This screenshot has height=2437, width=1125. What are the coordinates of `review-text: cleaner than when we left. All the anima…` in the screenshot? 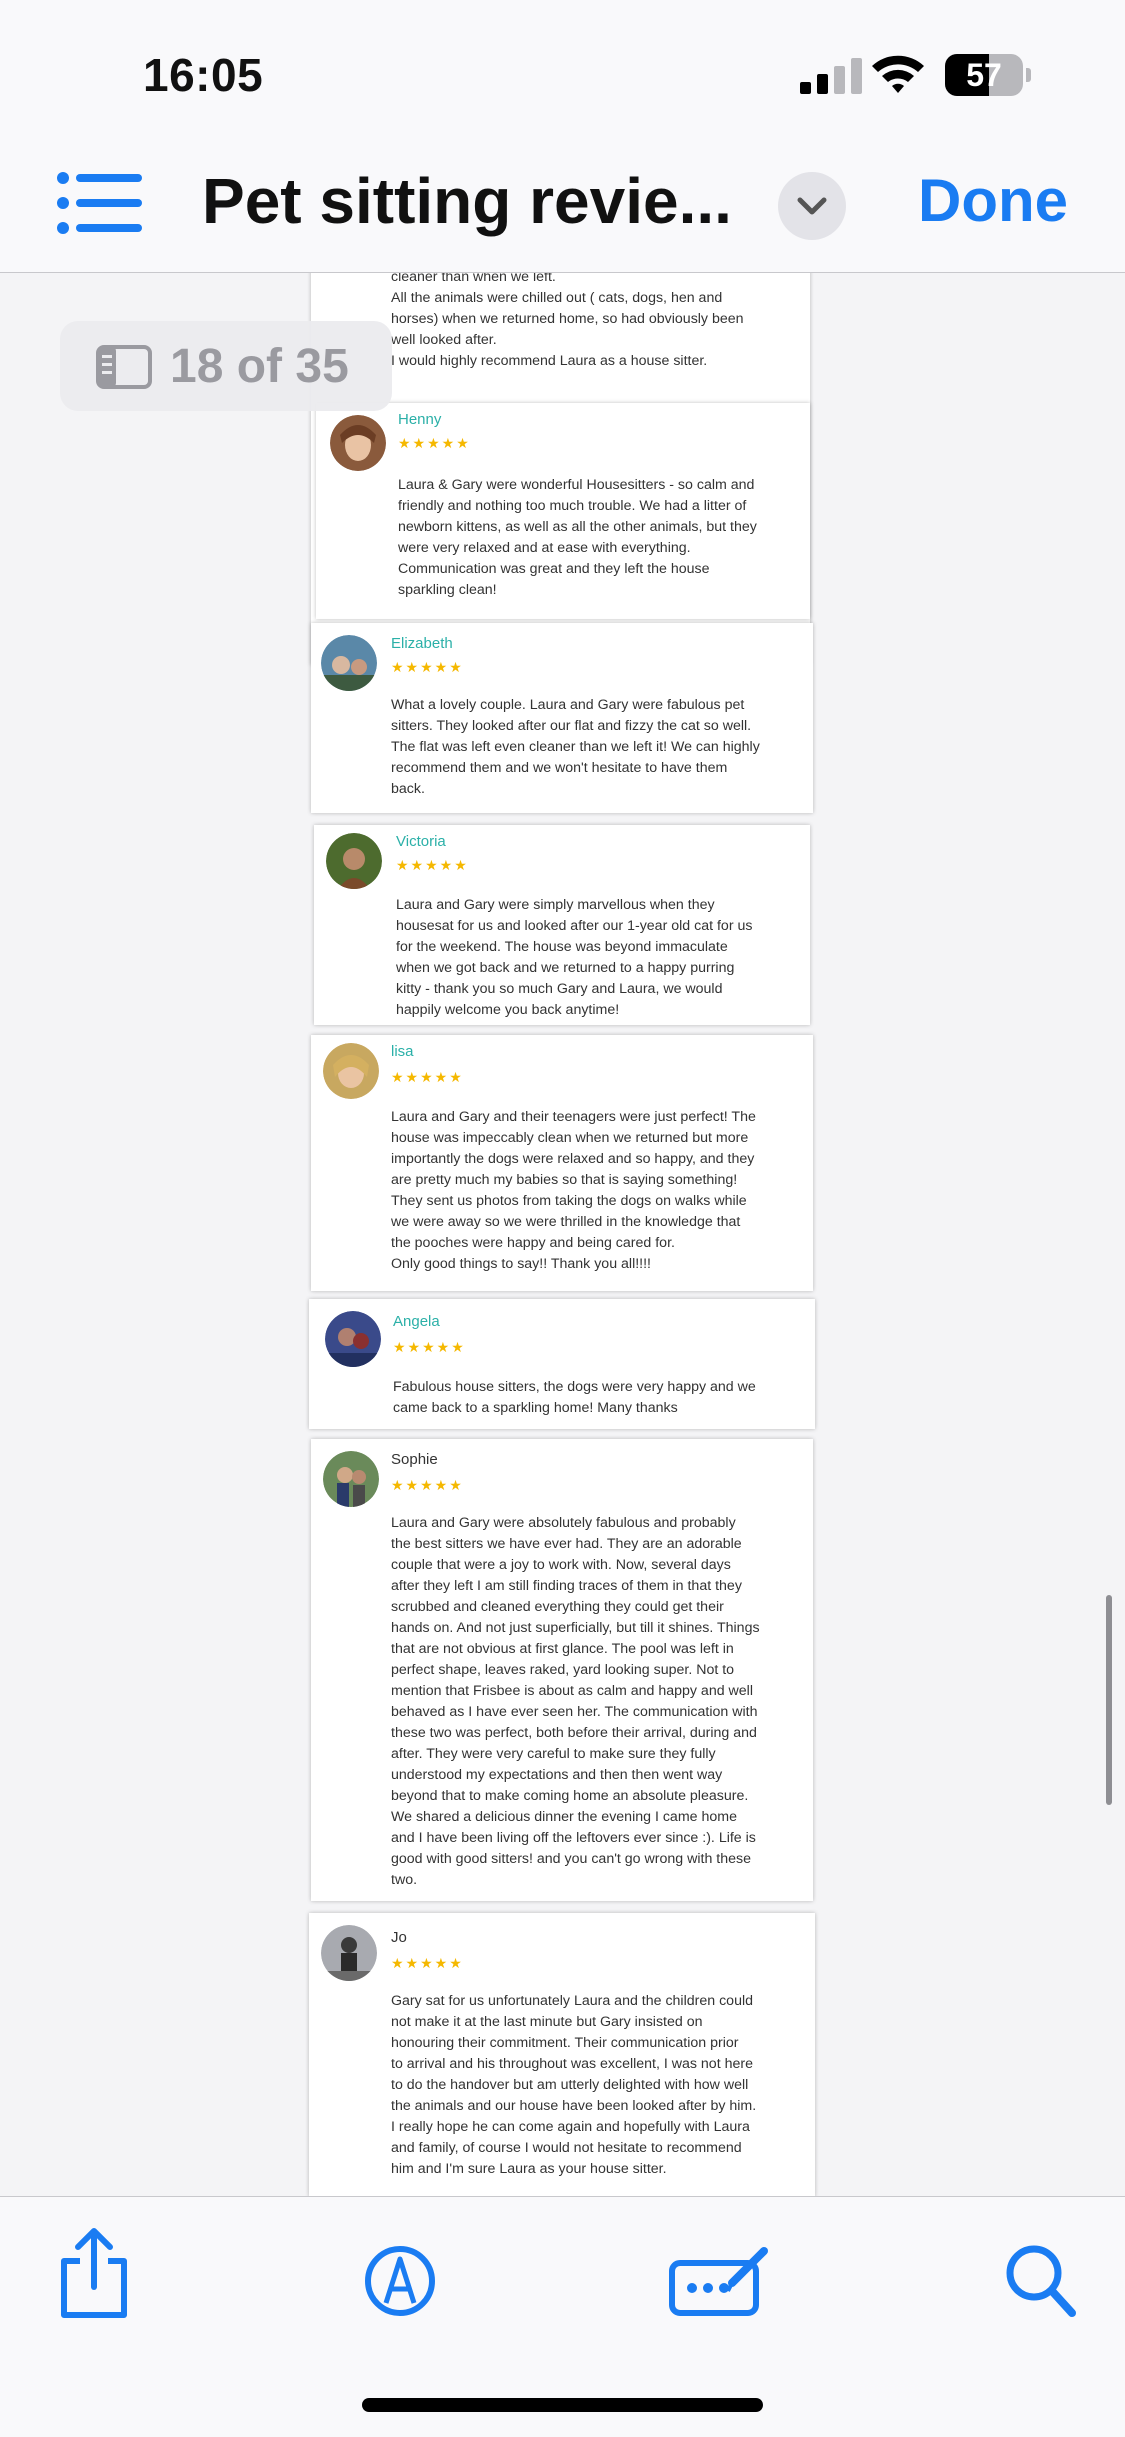 It's located at (567, 321).